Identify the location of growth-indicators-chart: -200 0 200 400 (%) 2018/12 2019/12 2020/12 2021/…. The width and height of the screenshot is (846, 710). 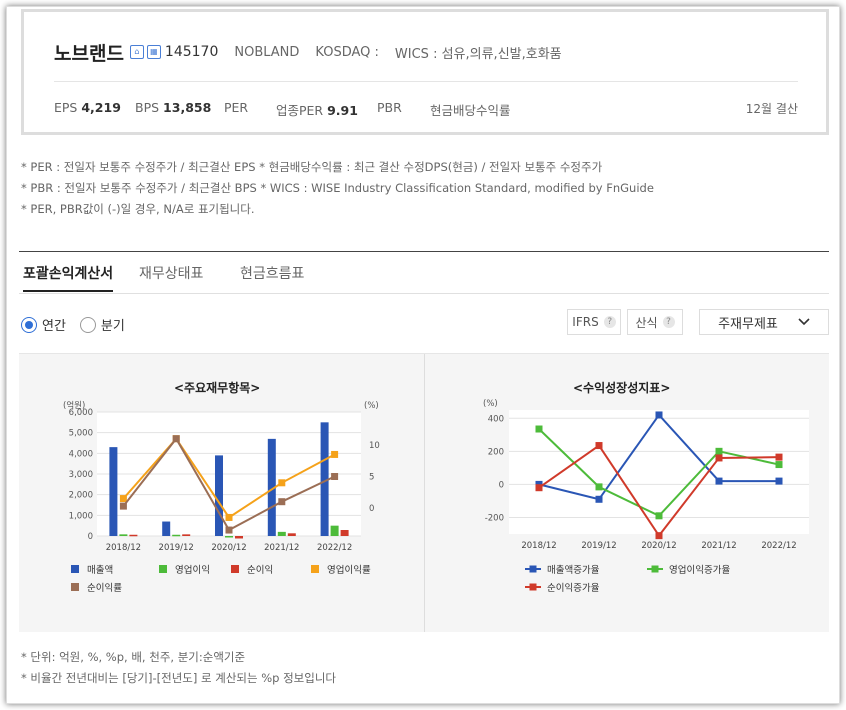
(646, 496).